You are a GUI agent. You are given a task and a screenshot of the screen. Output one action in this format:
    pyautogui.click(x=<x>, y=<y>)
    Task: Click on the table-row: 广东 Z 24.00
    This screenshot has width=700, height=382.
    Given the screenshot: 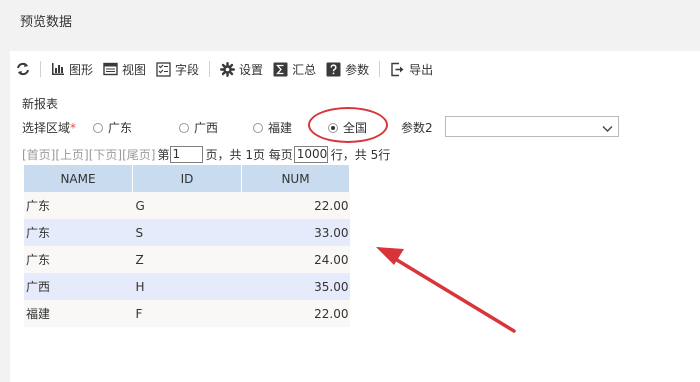 What is the action you would take?
    pyautogui.click(x=187, y=259)
    